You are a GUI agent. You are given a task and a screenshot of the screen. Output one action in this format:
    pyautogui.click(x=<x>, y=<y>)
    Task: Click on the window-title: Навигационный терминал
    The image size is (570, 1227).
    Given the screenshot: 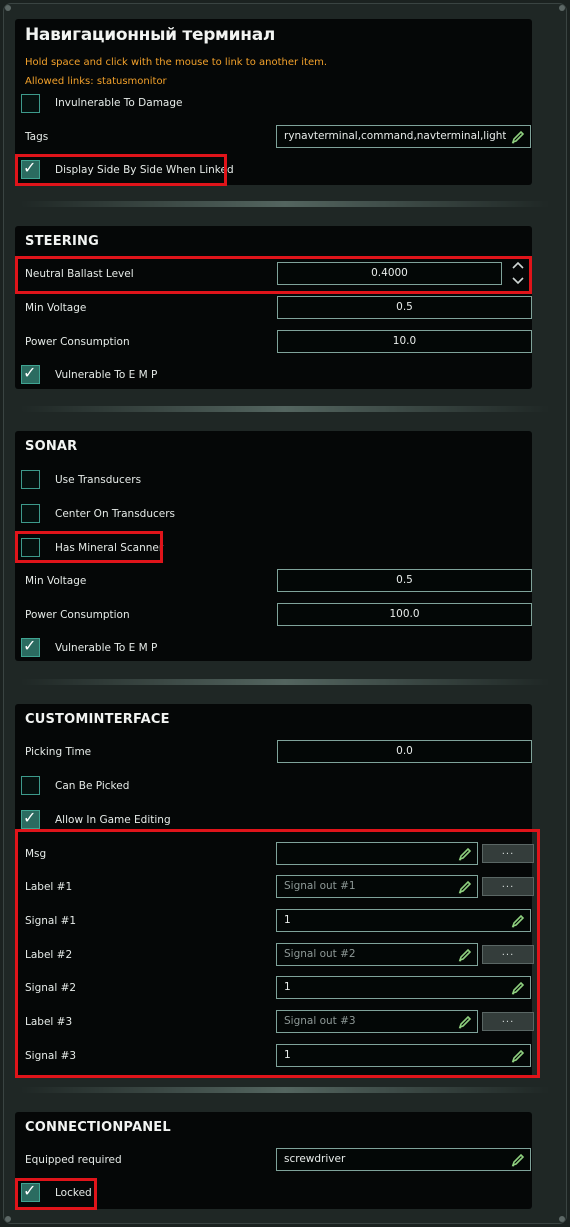 What is the action you would take?
    pyautogui.click(x=150, y=35)
    